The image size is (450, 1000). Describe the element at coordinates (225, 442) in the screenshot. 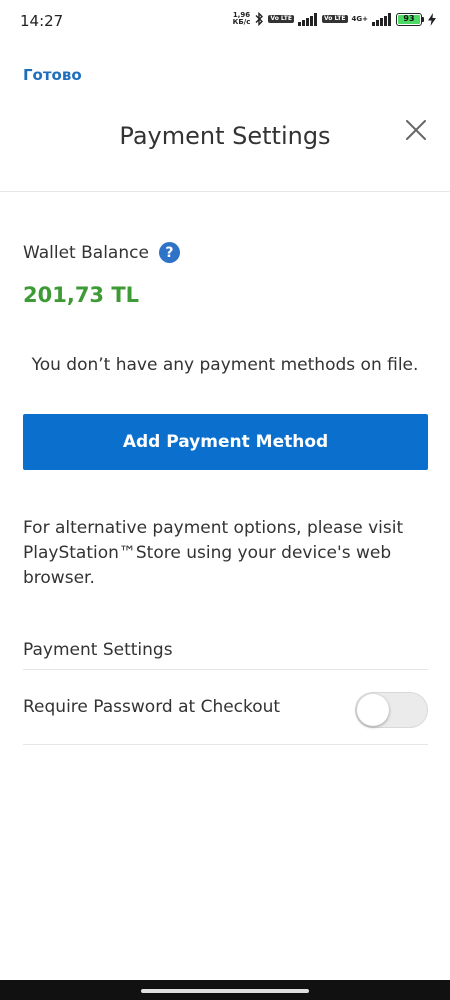

I see `add-payment-method-button: Add Payment Method` at that location.